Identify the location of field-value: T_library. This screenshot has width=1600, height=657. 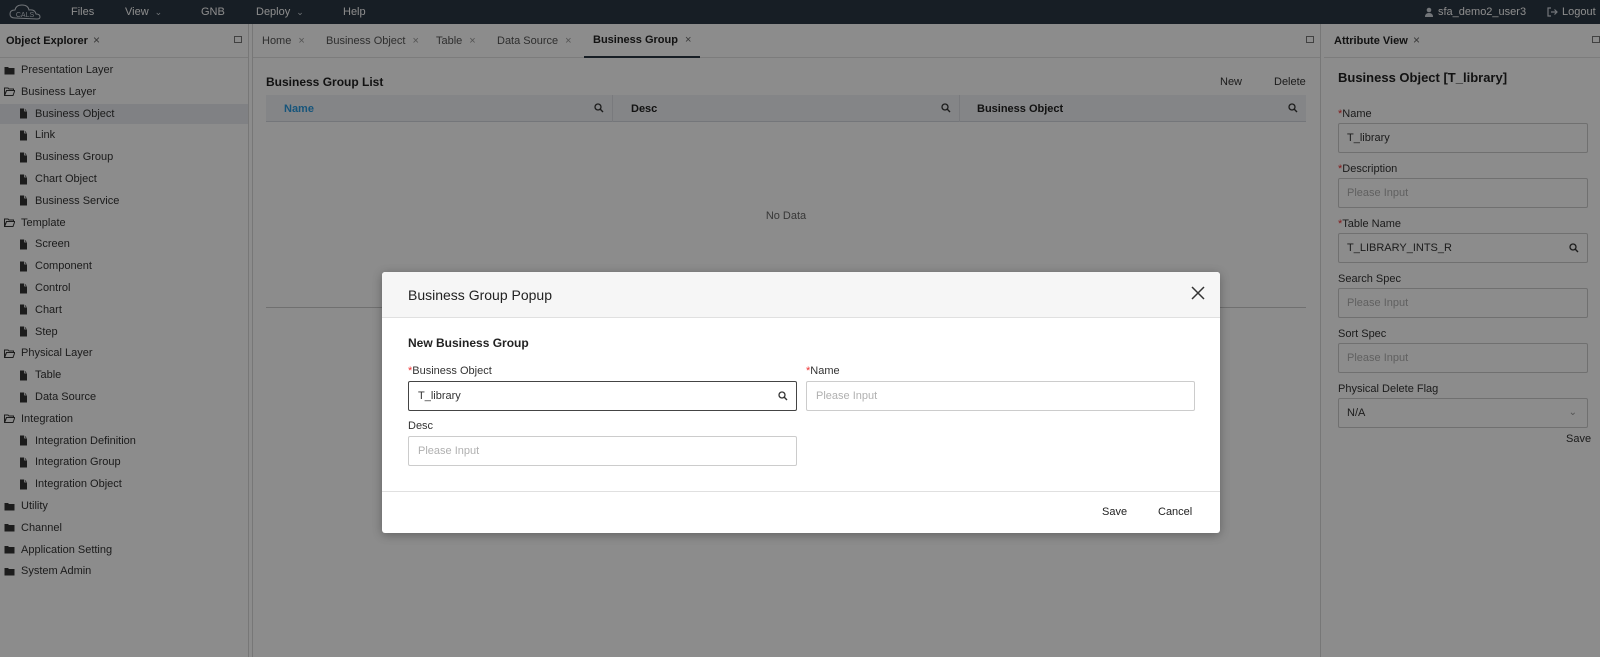
(439, 396).